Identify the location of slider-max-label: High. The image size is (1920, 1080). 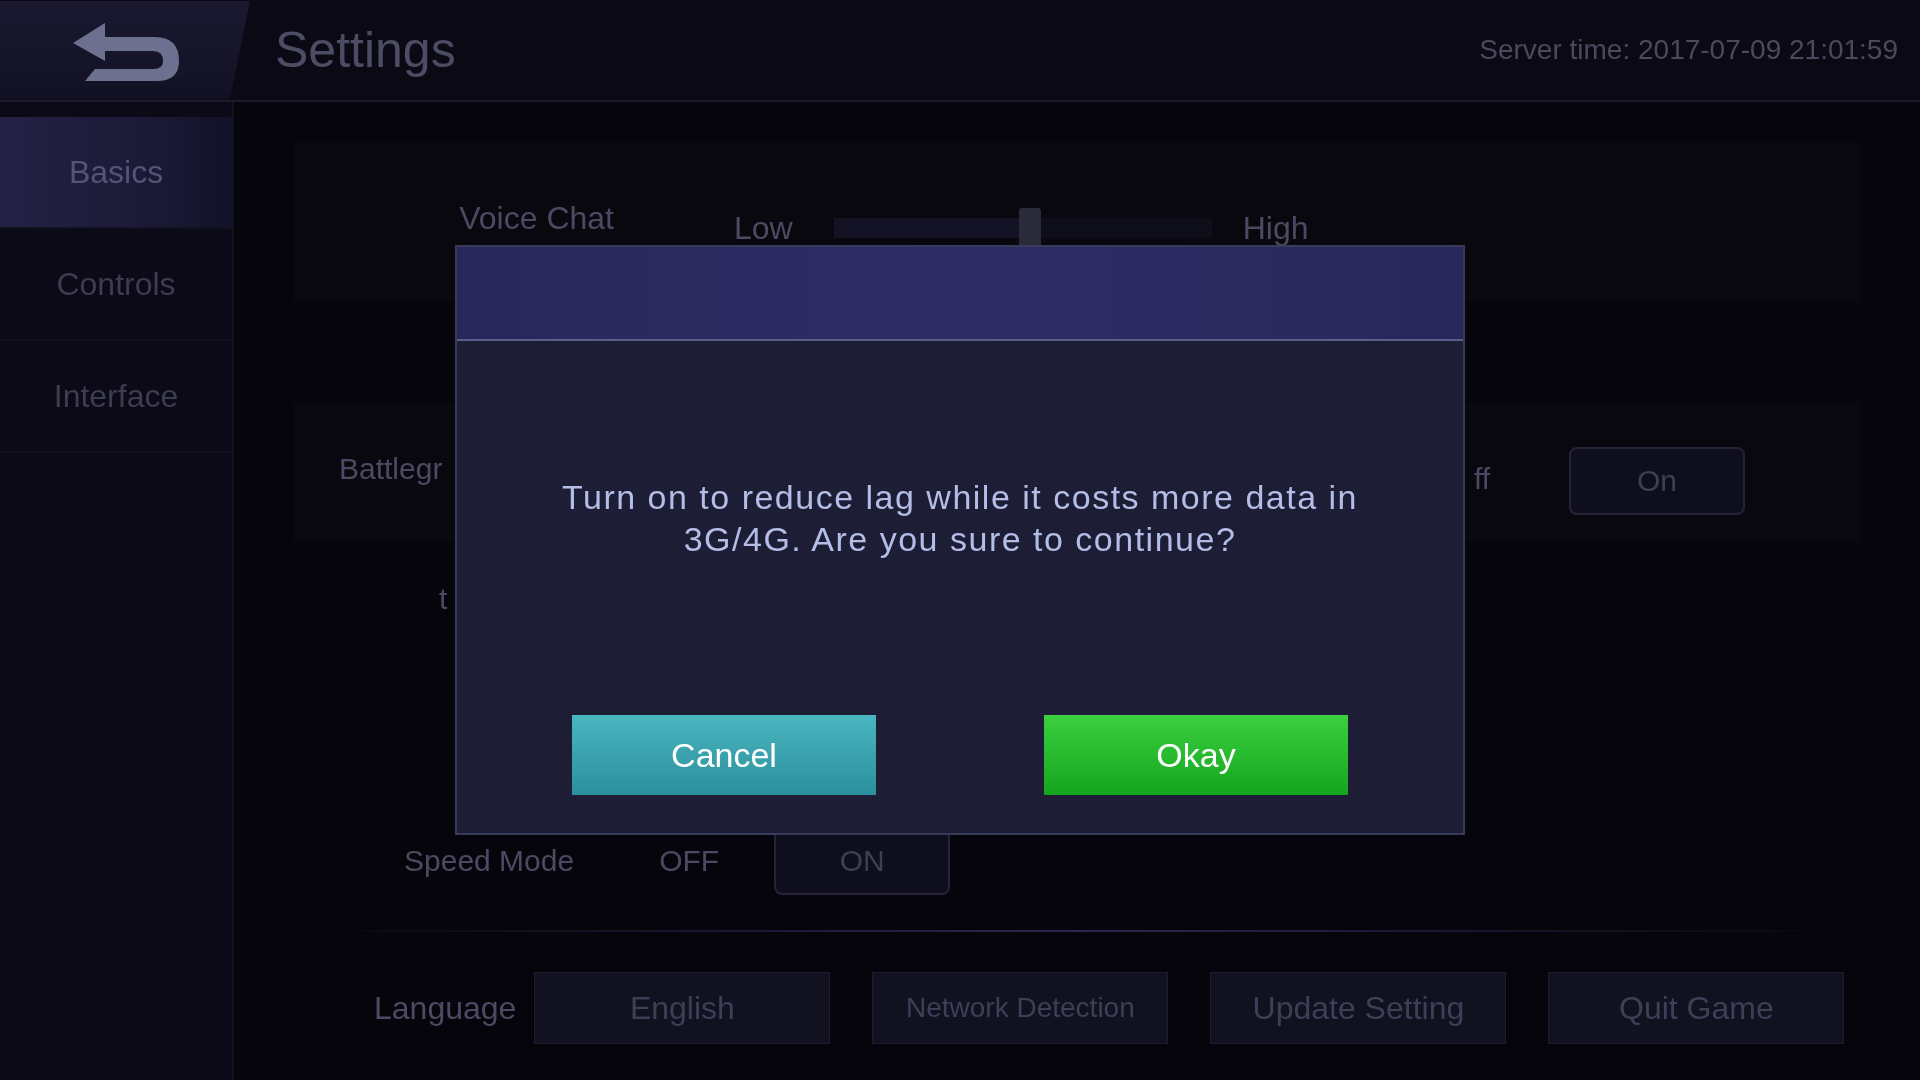
(1275, 228).